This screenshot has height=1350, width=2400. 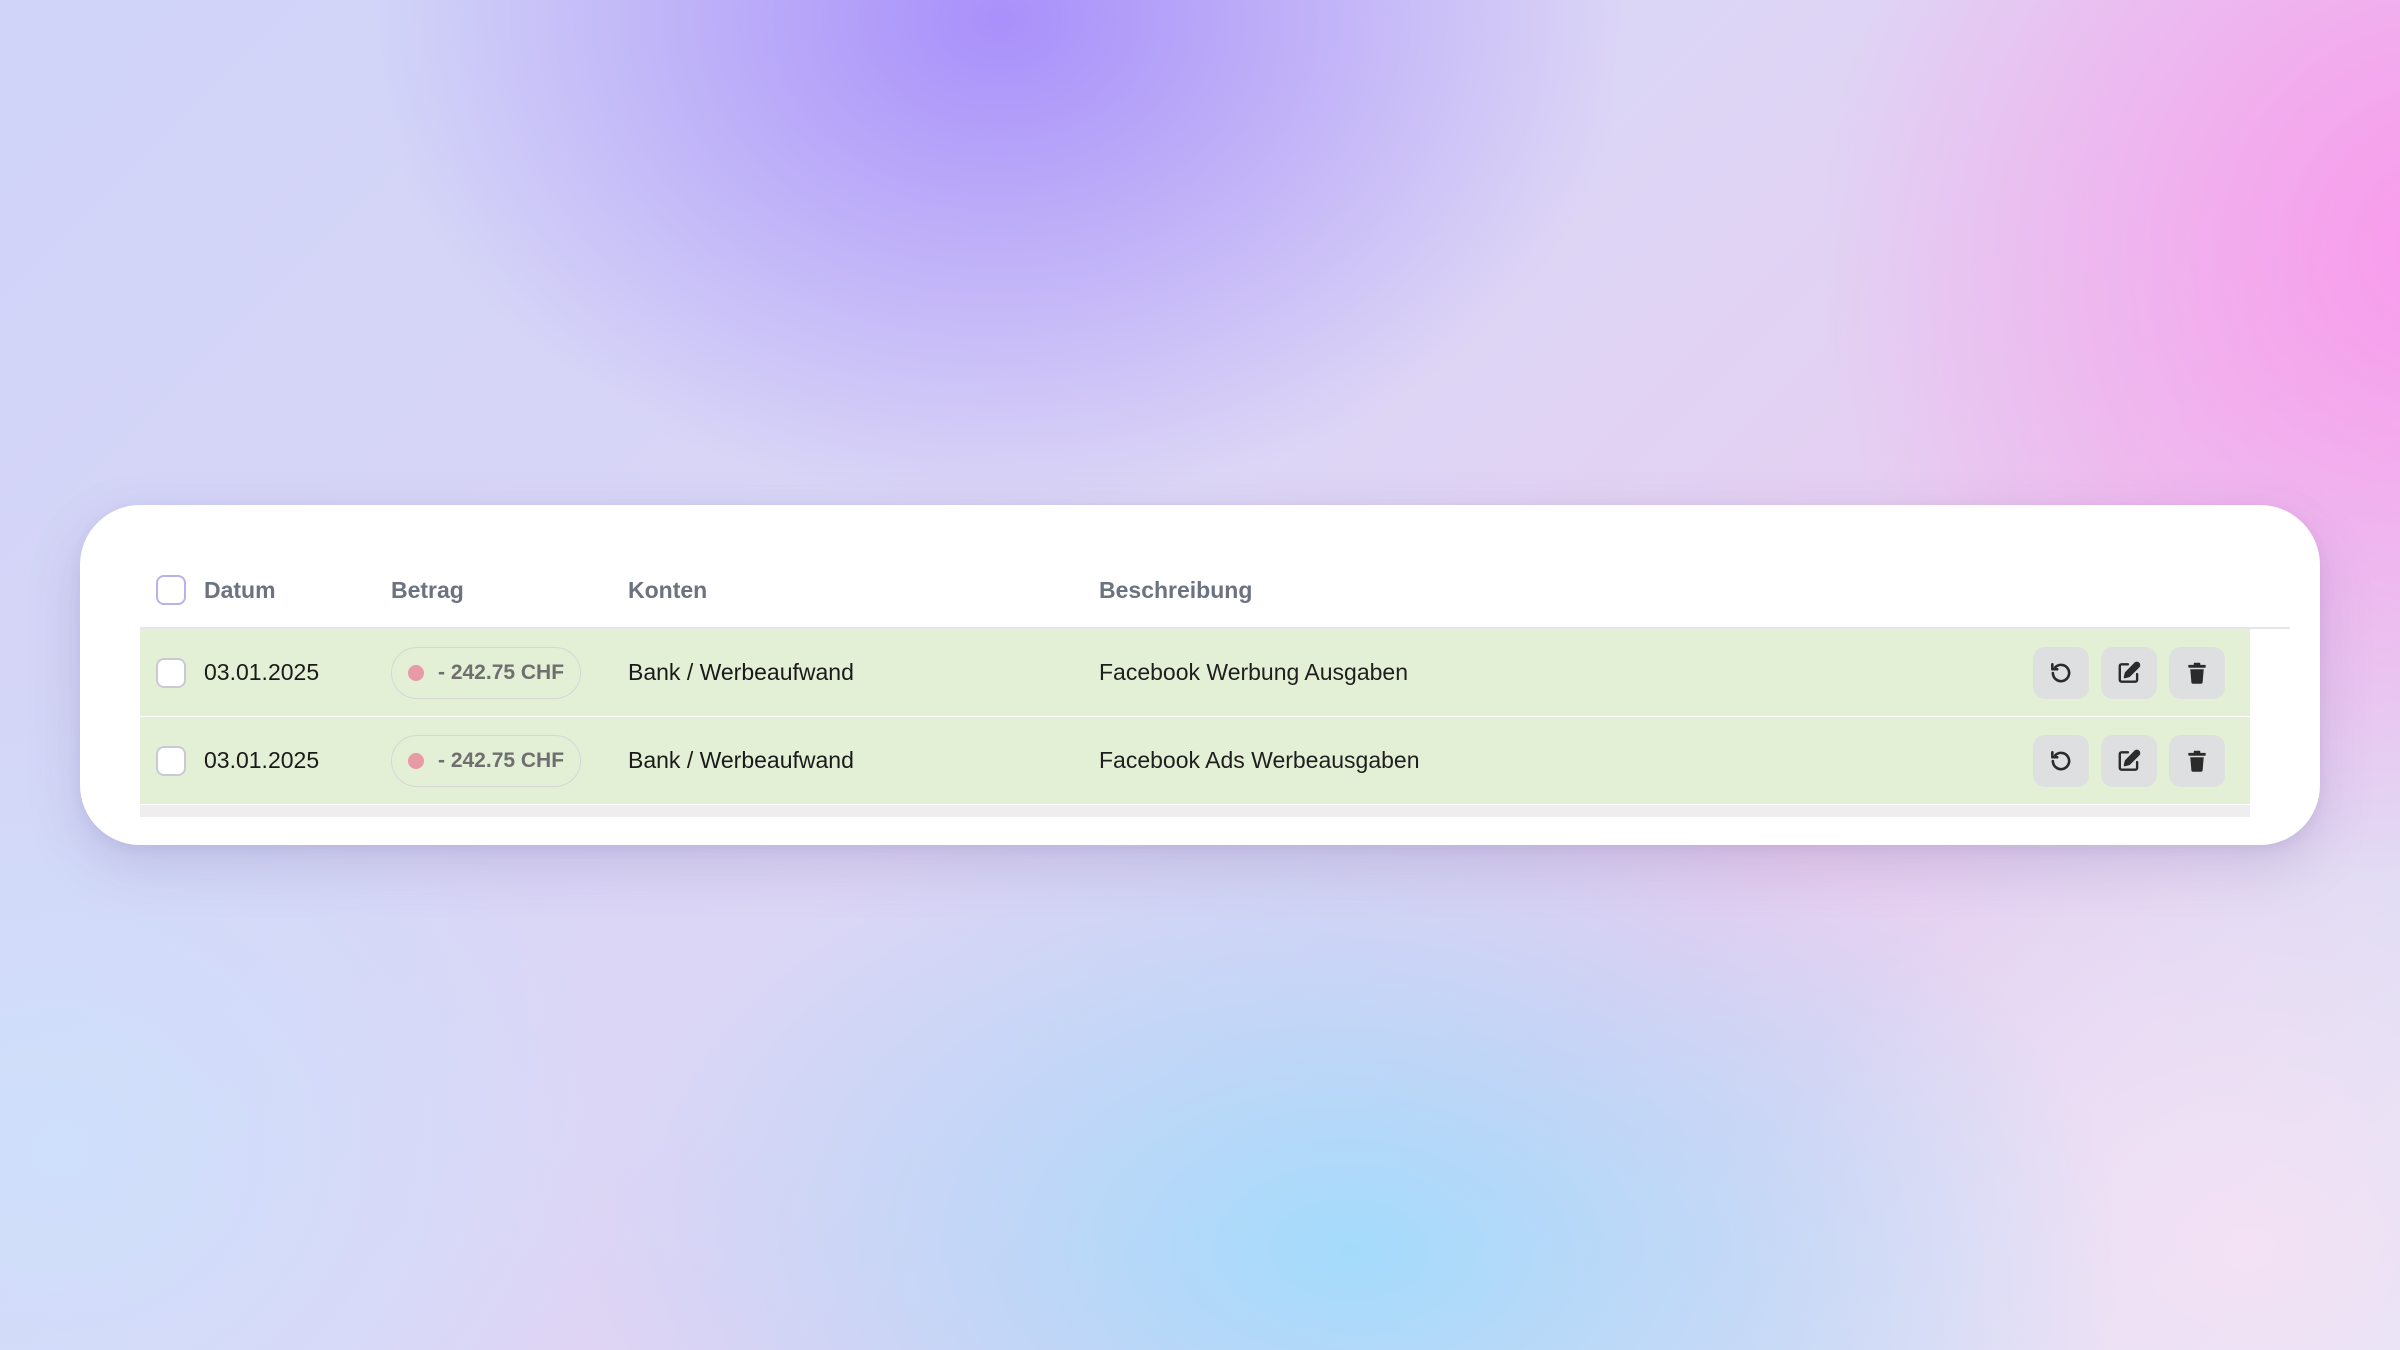 I want to click on row-beschreibung: Facebook Ads Werbeausgaben, so click(x=1259, y=760).